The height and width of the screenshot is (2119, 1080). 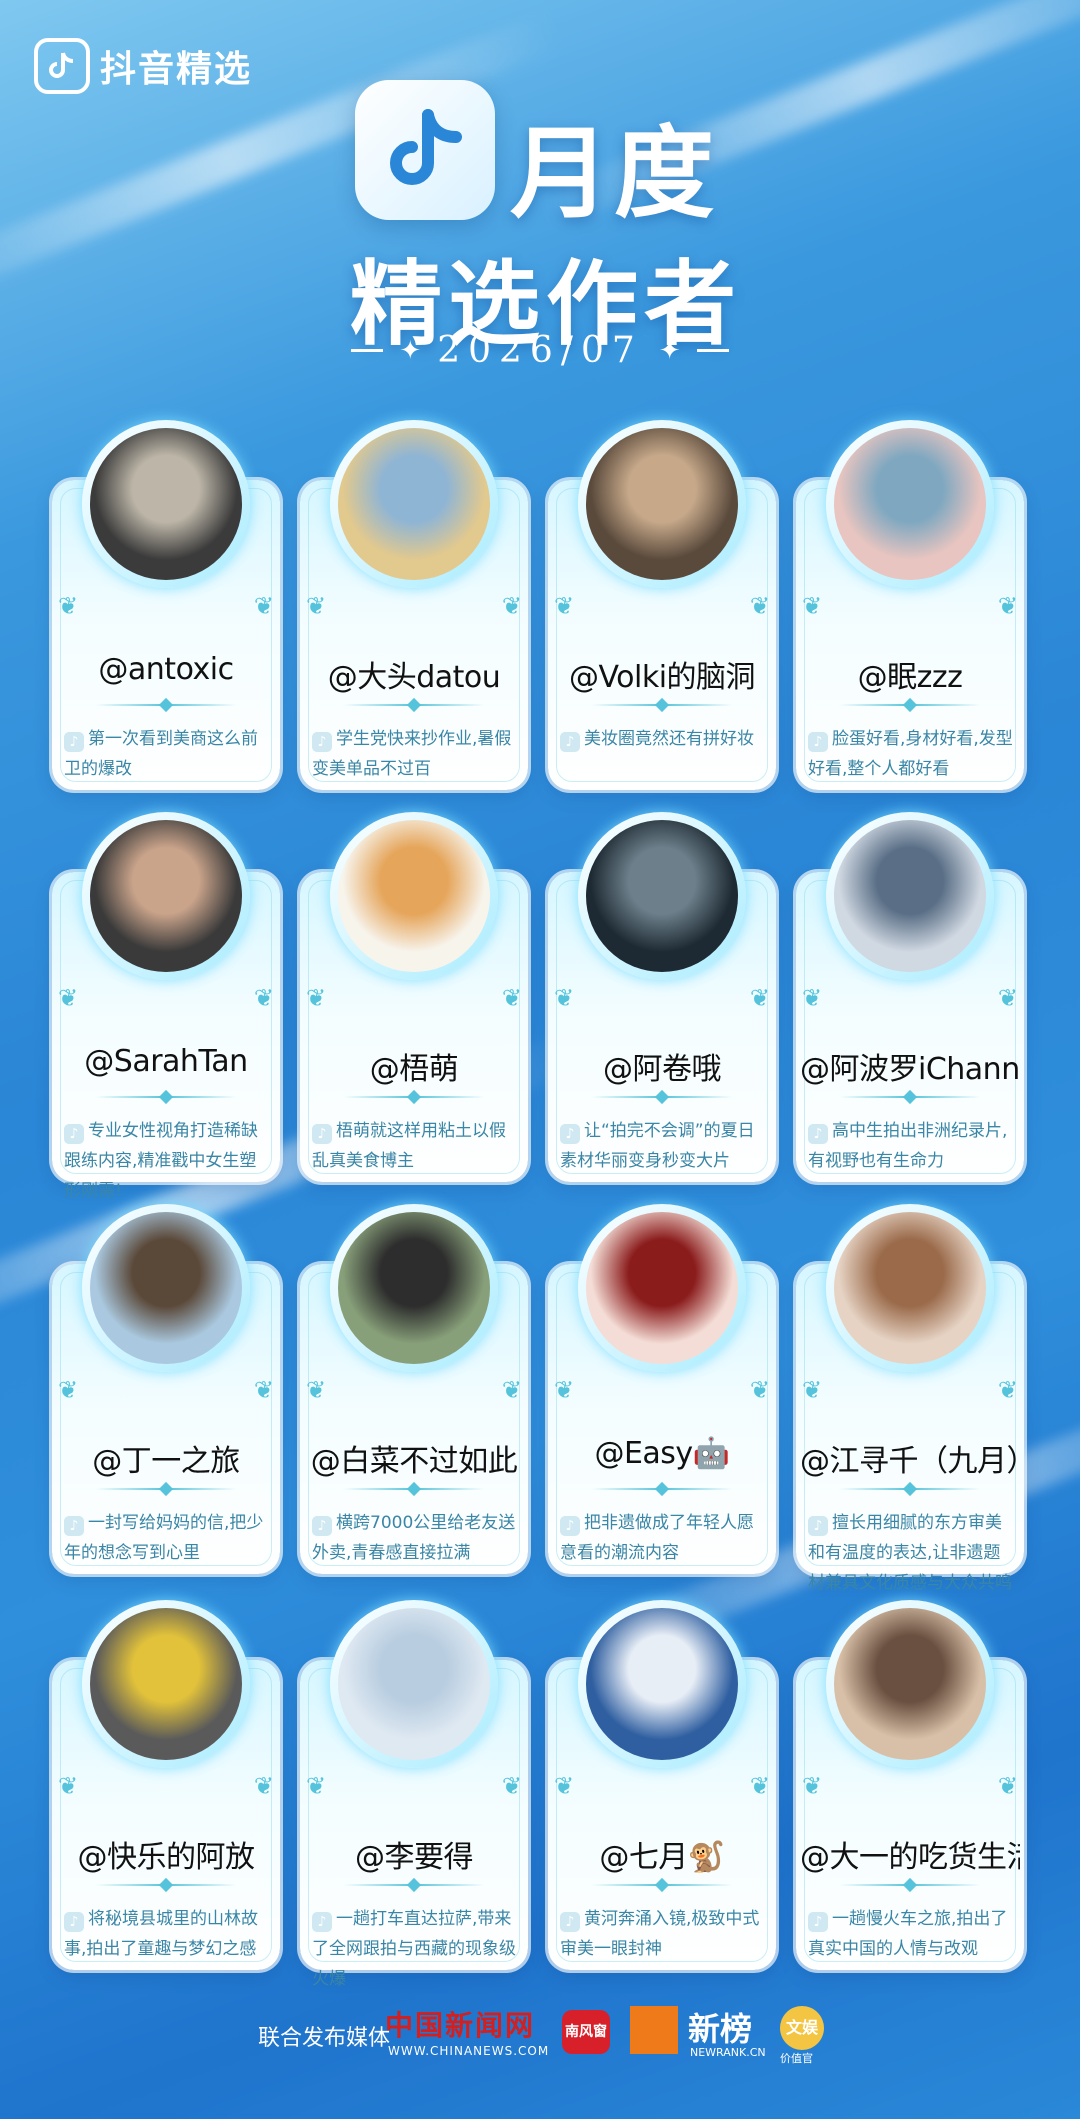 I want to click on creator-card: ❦ ❦ @阿波罗iChannel ♪高中生拍出非洲纪录片,有视野也有生命力, so click(x=910, y=997).